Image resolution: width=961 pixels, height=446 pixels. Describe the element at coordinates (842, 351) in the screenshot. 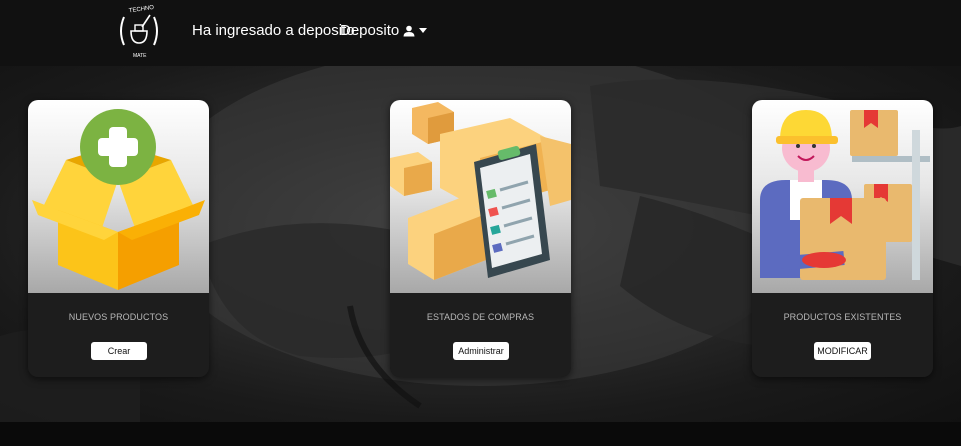

I see `modificar-button: MODIFICAR` at that location.